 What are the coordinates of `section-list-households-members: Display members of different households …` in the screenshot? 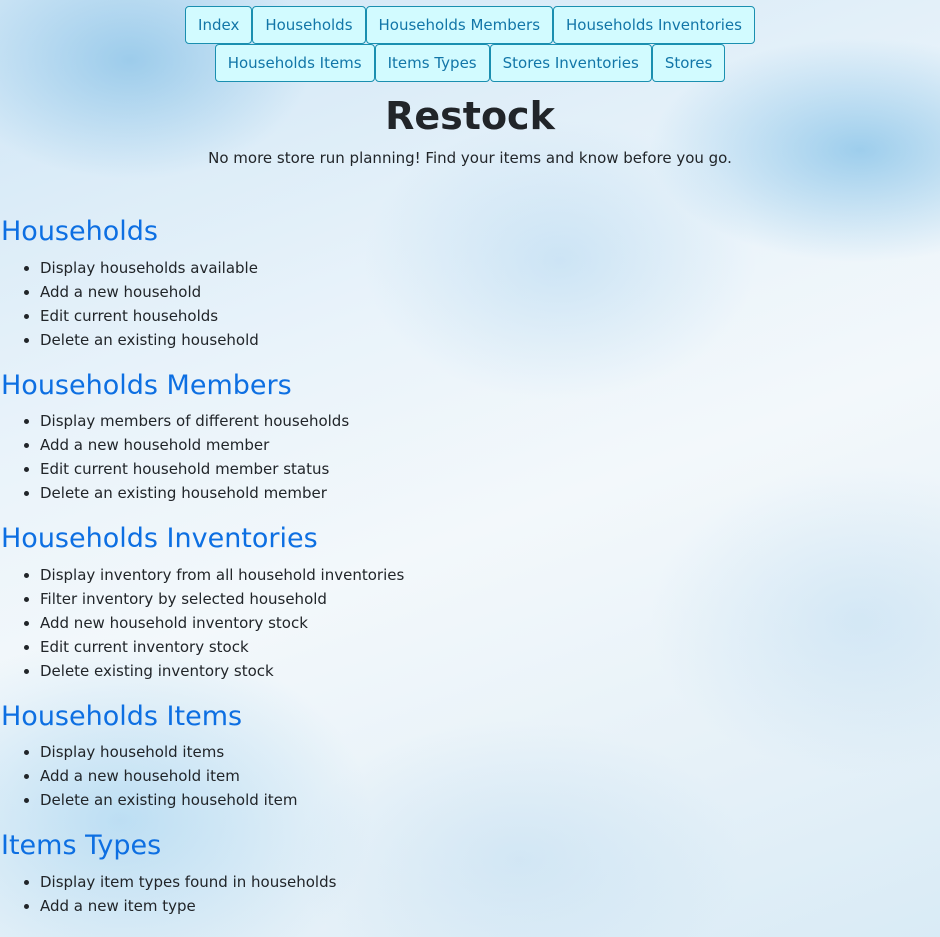 It's located at (174, 457).